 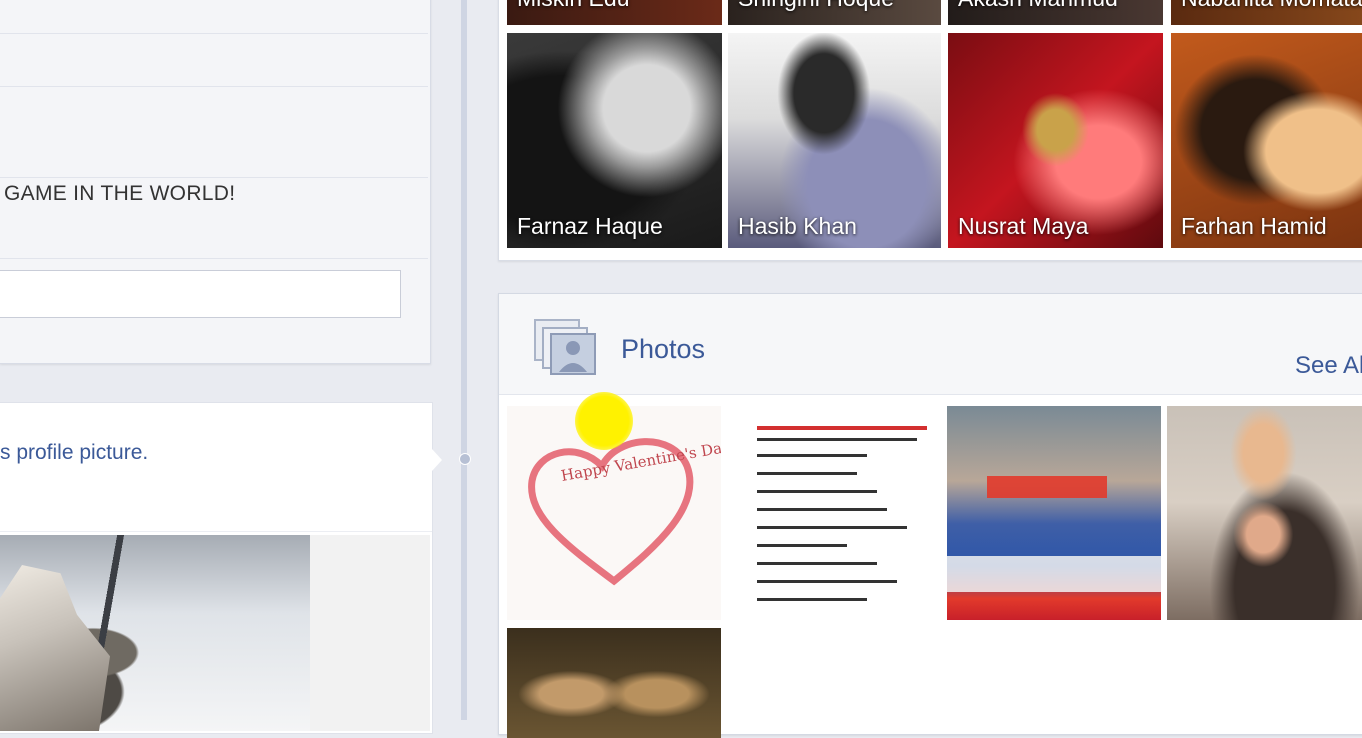 What do you see at coordinates (1328, 366) in the screenshot?
I see `see-all-link: See All` at bounding box center [1328, 366].